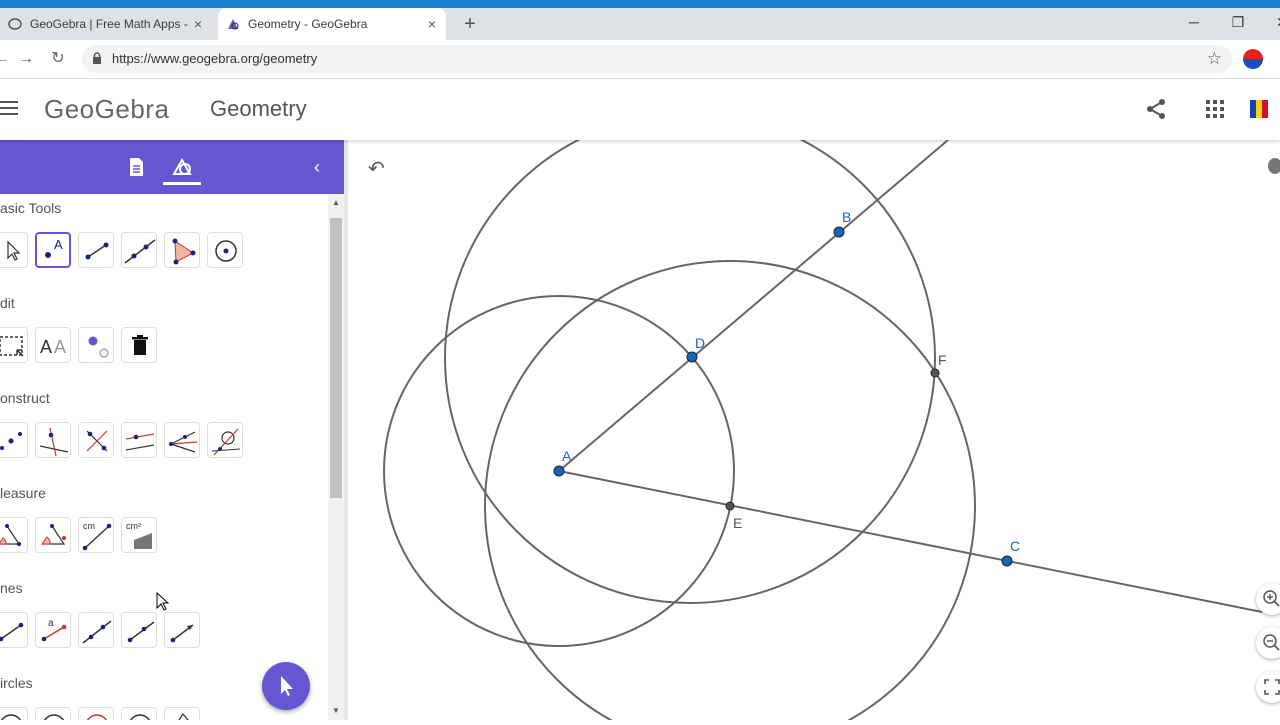 This screenshot has height=725, width=1280. What do you see at coordinates (25, 398) in the screenshot?
I see `category-construct: onstruct` at bounding box center [25, 398].